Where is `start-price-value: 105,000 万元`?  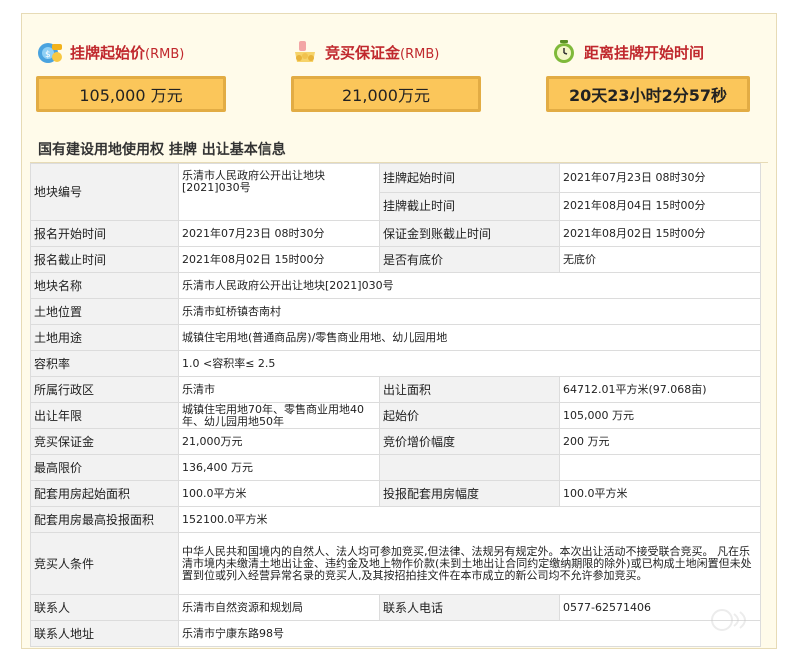 start-price-value: 105,000 万元 is located at coordinates (131, 94).